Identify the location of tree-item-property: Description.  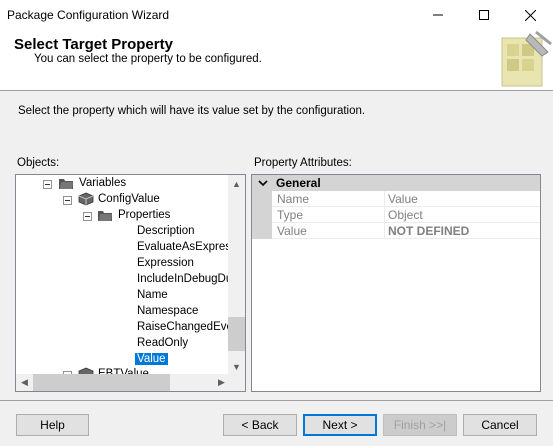
(166, 231).